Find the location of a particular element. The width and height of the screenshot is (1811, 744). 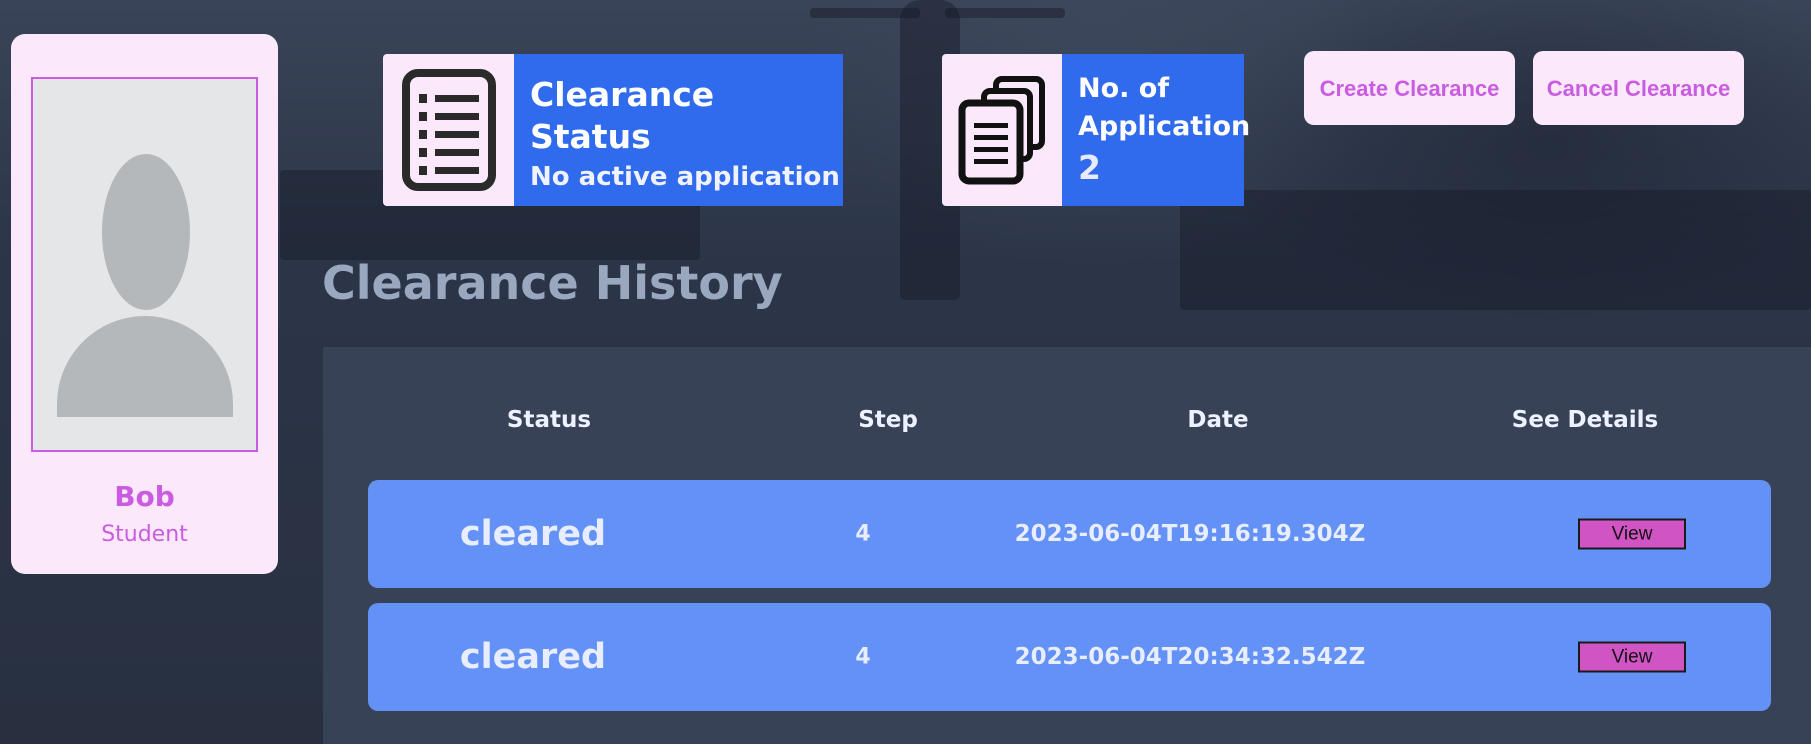

clearance-status-title: Clearance Status is located at coordinates (622, 115).